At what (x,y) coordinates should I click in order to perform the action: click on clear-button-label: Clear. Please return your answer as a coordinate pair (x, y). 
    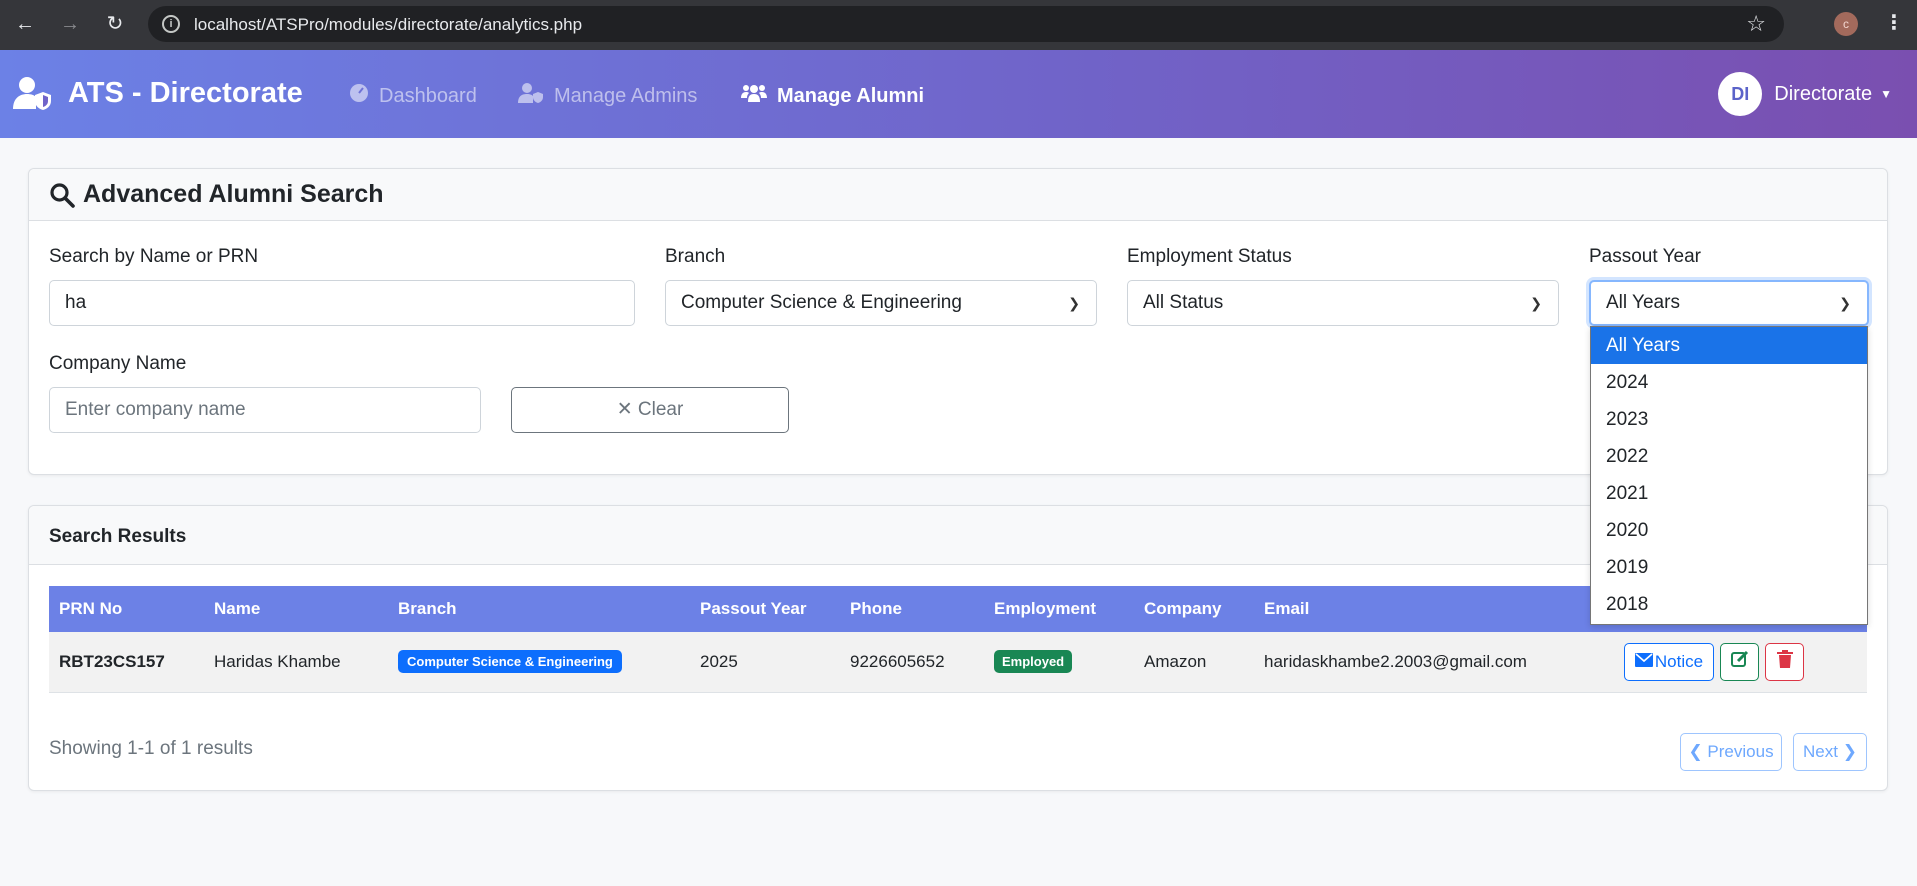
    Looking at the image, I should click on (660, 409).